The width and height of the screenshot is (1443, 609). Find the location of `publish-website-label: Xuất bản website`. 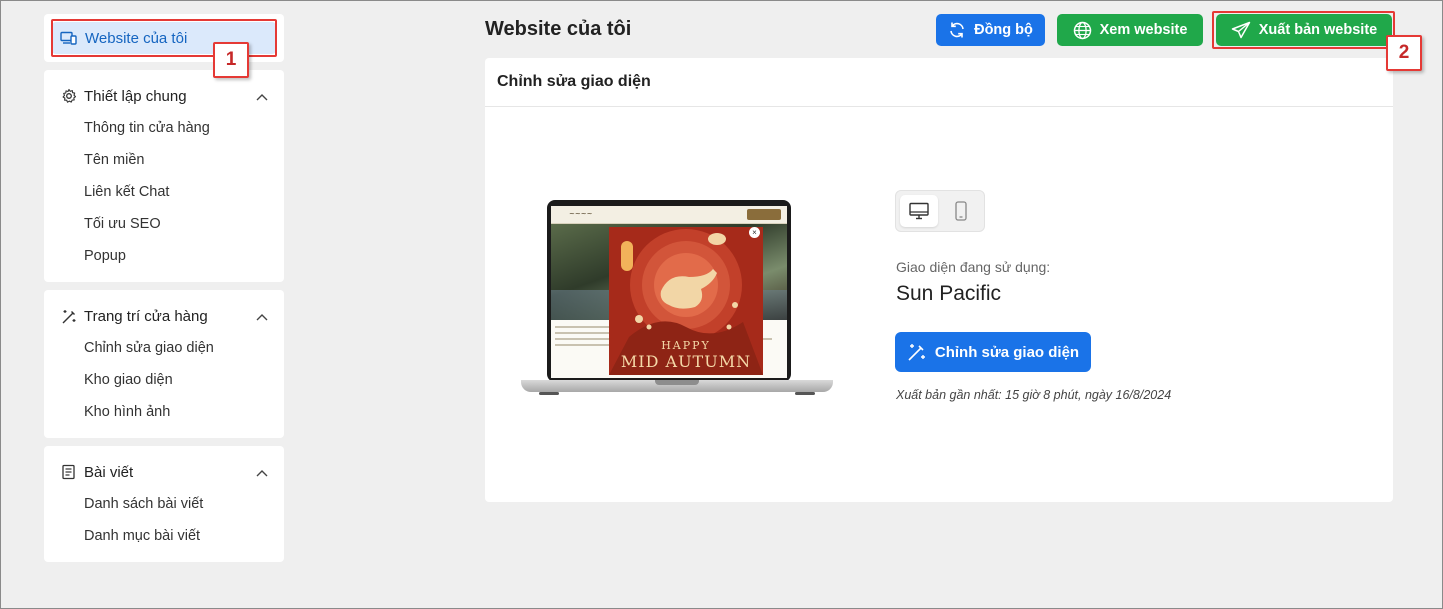

publish-website-label: Xuất bản website is located at coordinates (1318, 30).